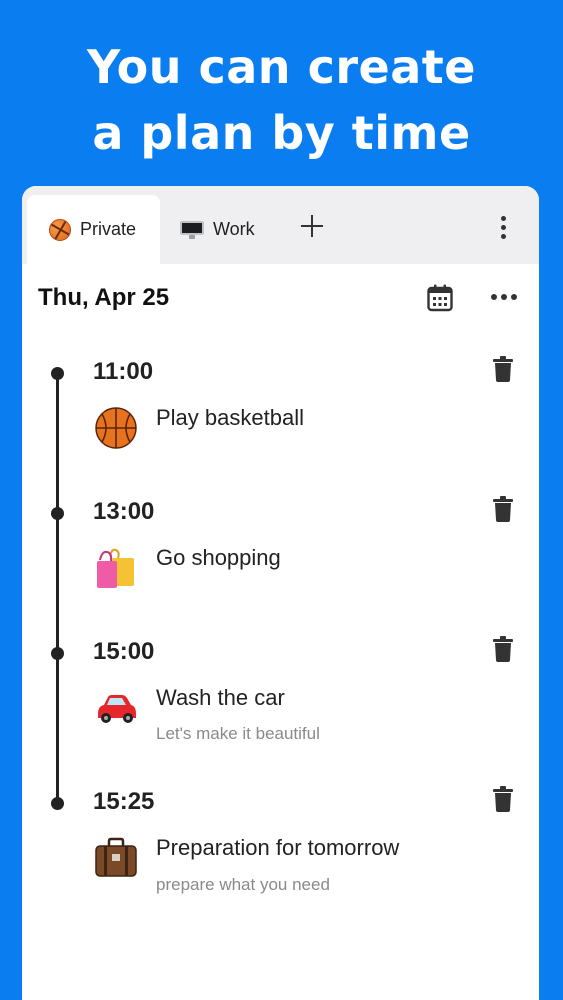 This screenshot has height=1000, width=563. What do you see at coordinates (278, 847) in the screenshot?
I see `entry-title: Preparation for tomorrow` at bounding box center [278, 847].